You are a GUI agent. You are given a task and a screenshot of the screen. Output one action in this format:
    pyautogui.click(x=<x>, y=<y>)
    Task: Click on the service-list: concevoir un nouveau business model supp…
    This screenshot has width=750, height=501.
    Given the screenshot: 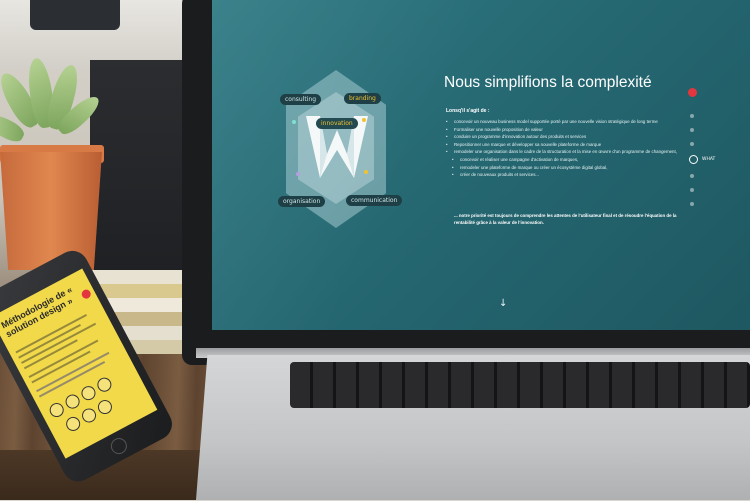 What is the action you would take?
    pyautogui.click(x=562, y=148)
    